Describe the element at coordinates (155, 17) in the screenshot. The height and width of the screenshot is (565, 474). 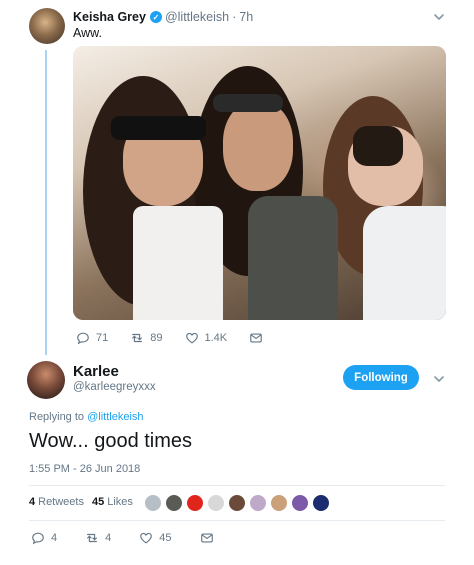
I see `verified-badge-icon: ✓` at that location.